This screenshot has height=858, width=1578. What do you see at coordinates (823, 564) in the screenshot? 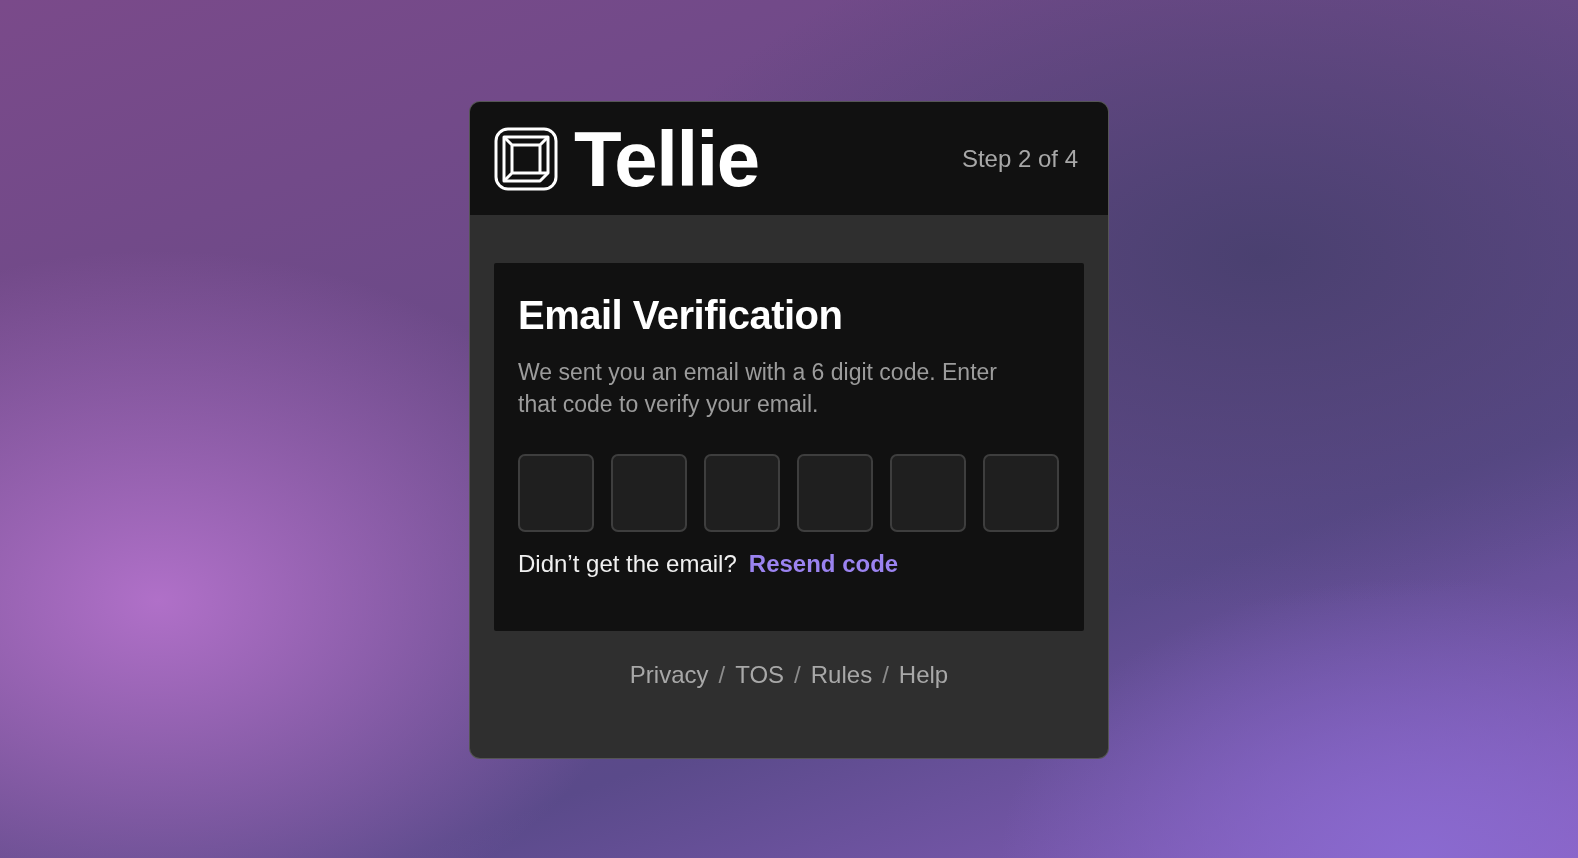
I see `resend-code-link: Resend code` at bounding box center [823, 564].